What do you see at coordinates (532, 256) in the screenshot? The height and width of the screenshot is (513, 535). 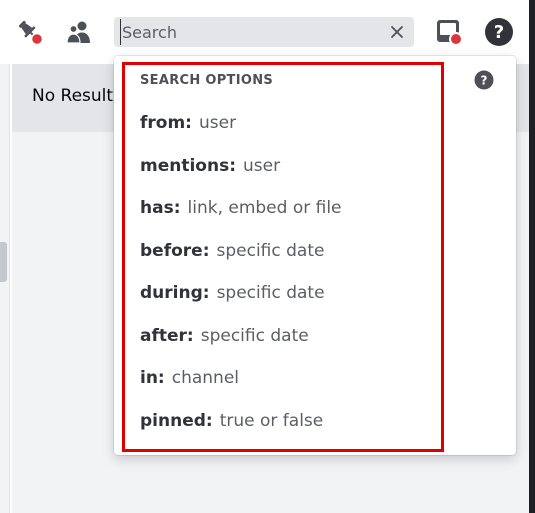 I see `window-edge` at bounding box center [532, 256].